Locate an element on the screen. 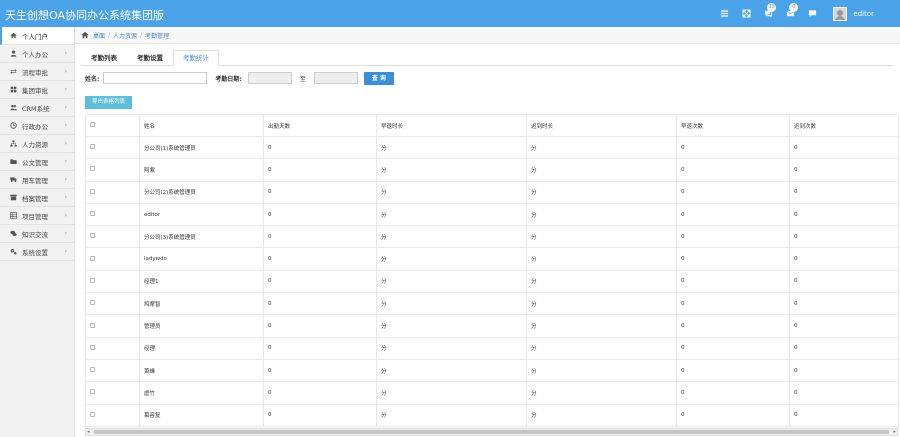  column-header: 早退时长 is located at coordinates (451, 125).